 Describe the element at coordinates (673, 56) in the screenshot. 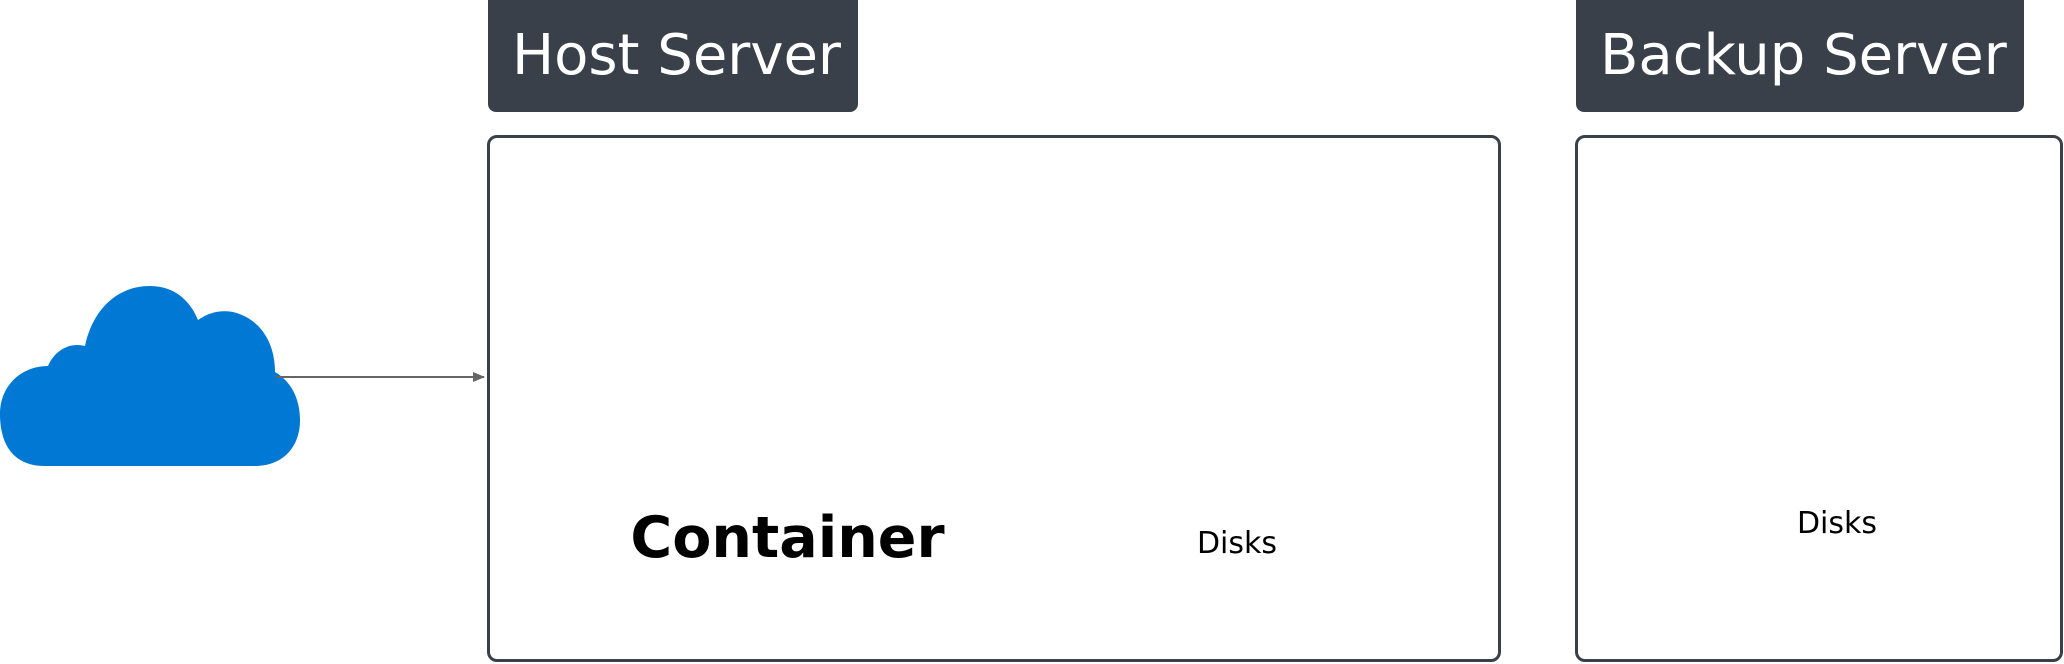

I see `host-server-title: Host Server` at that location.